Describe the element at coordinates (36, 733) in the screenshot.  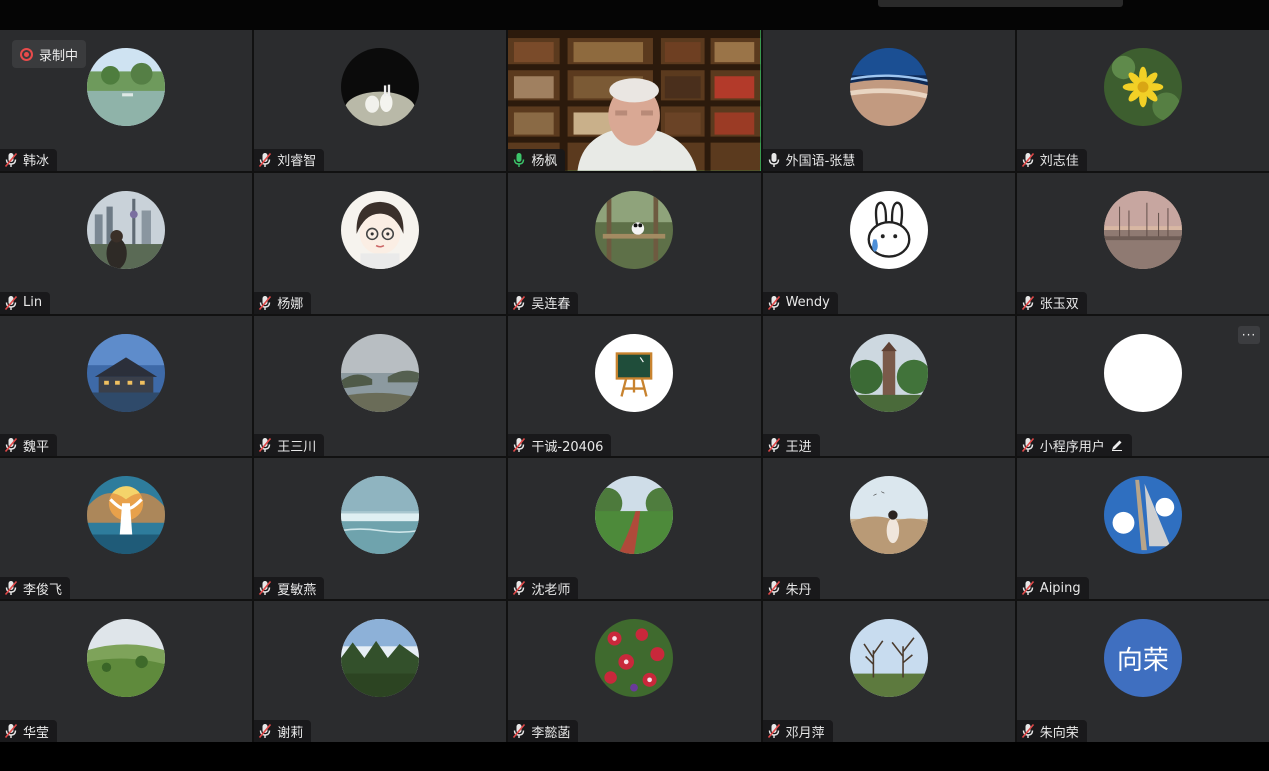
I see `participant-name: 华莹` at that location.